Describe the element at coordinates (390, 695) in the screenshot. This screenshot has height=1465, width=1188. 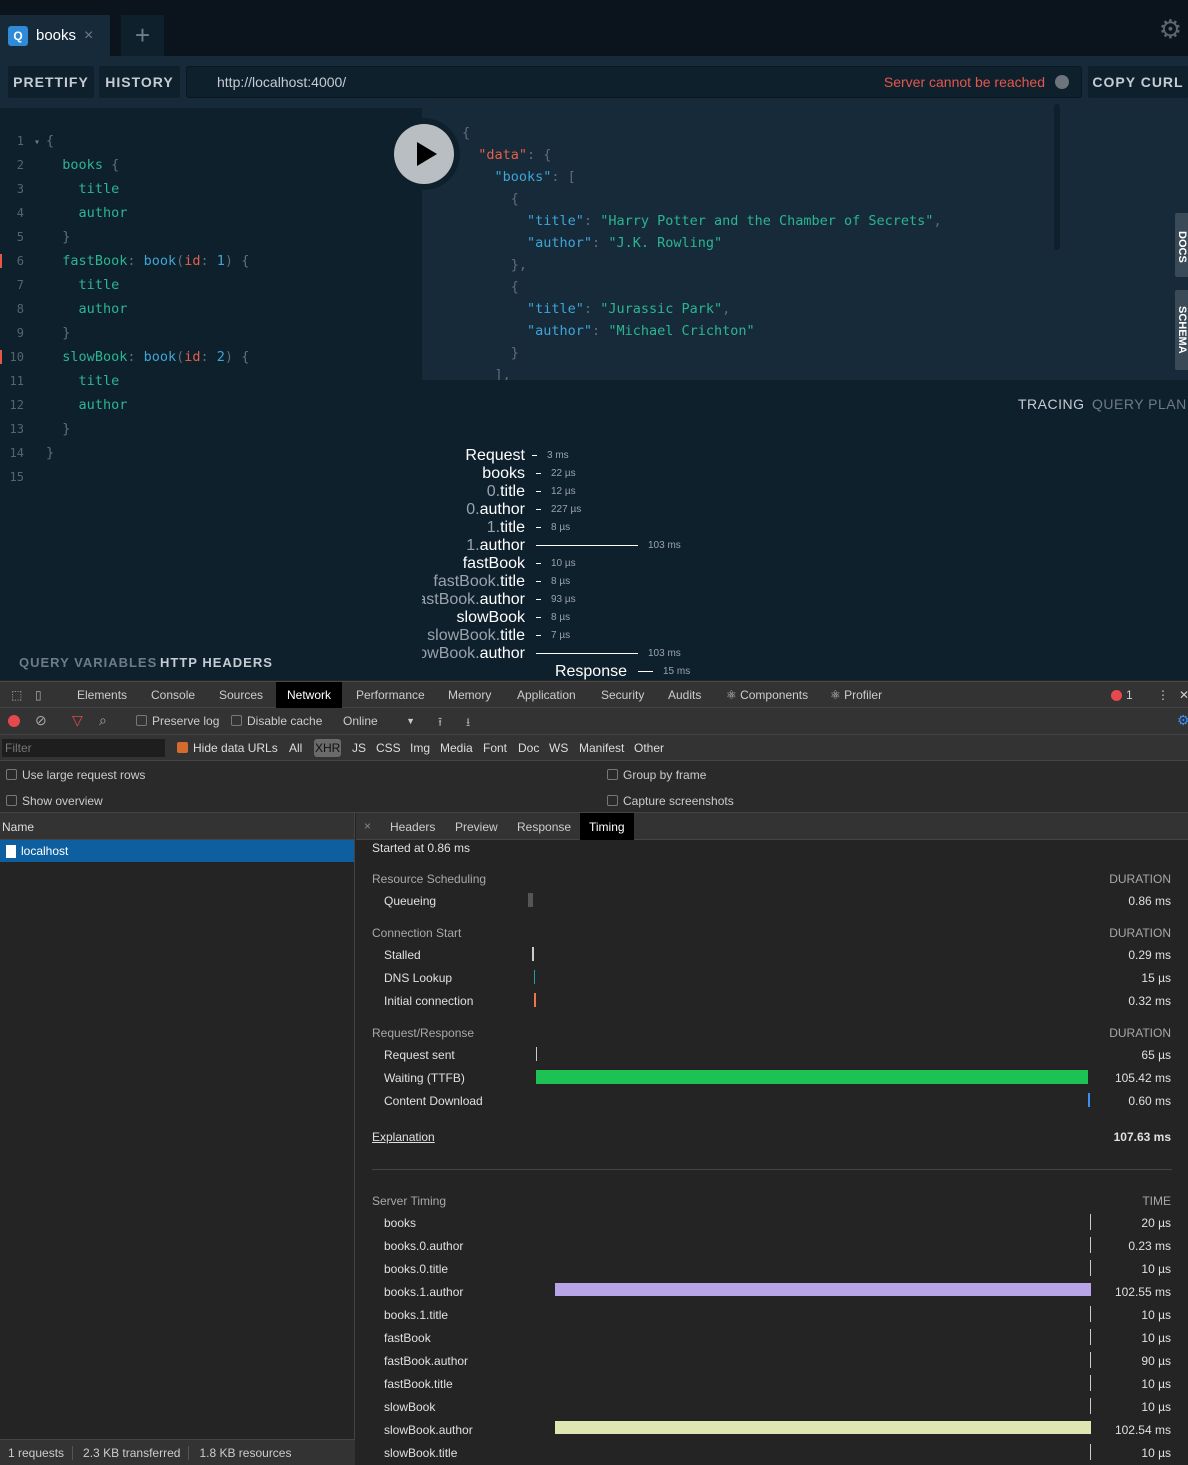
I see `devtools-tab: Performance` at that location.